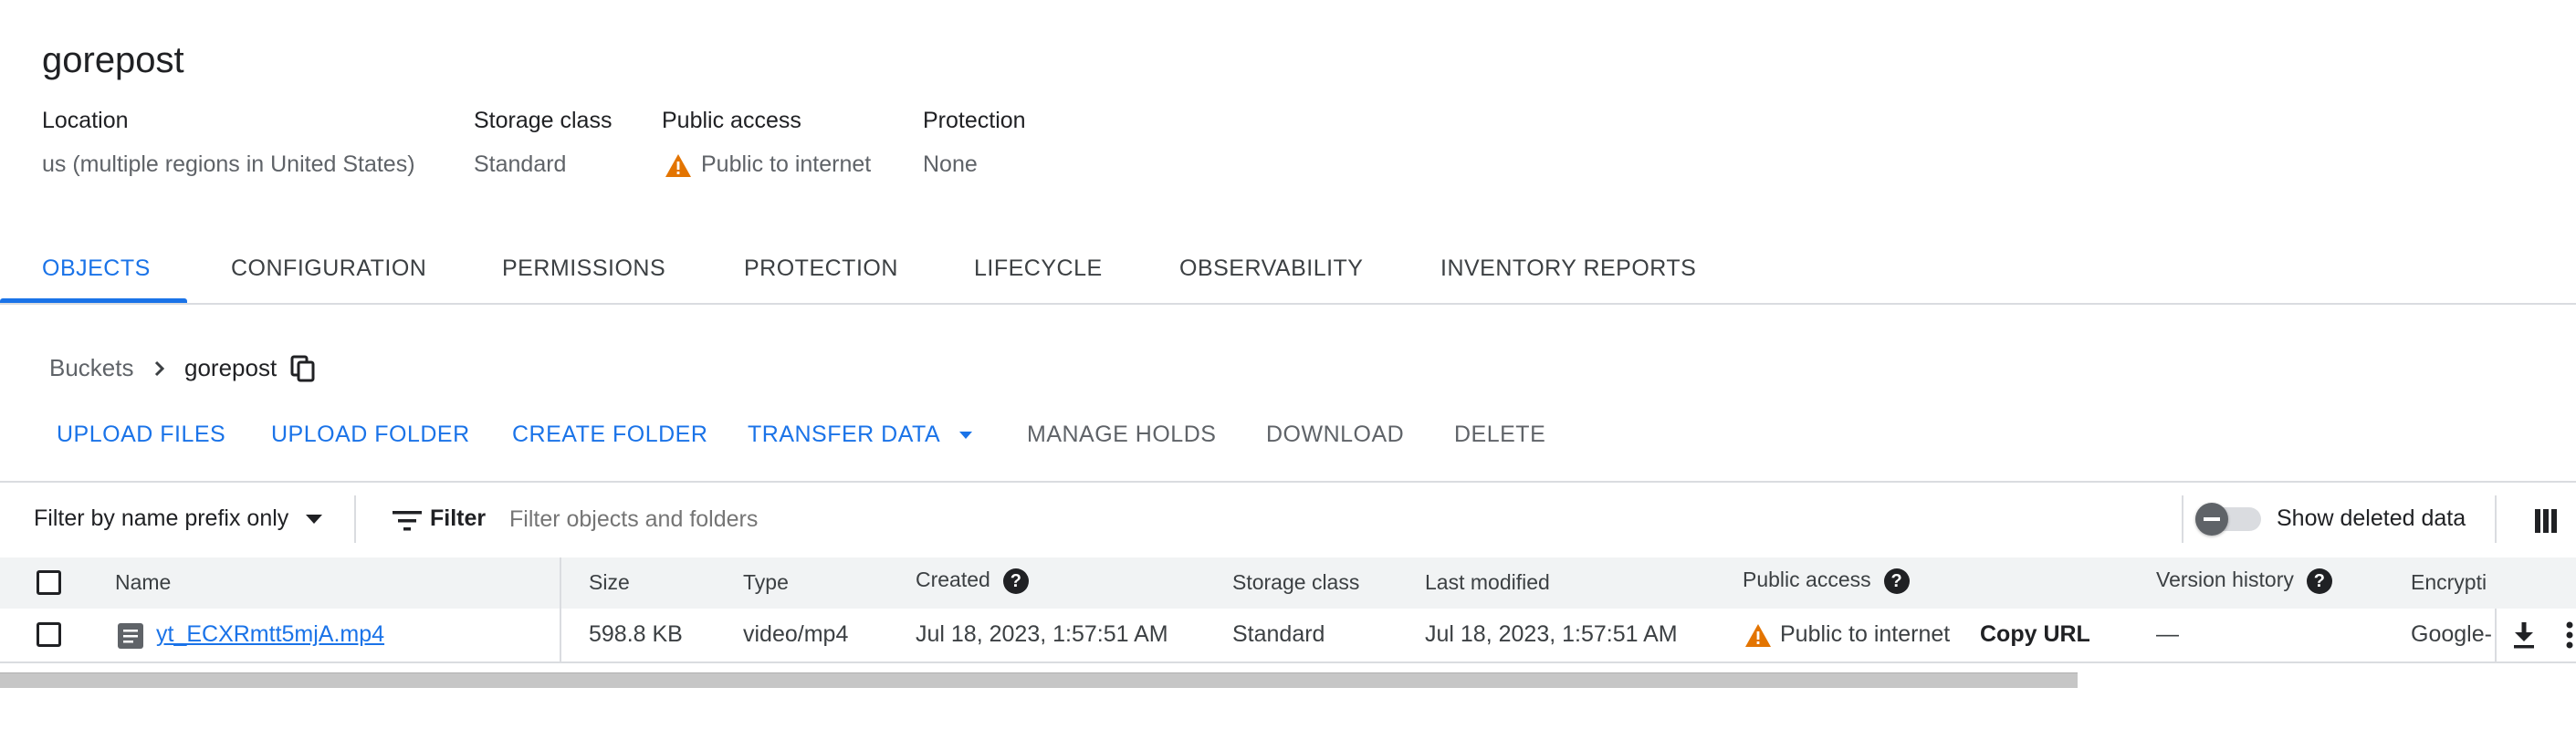 This screenshot has height=750, width=2576. What do you see at coordinates (141, 435) in the screenshot?
I see `upload-files-button: UPLOAD FILES` at bounding box center [141, 435].